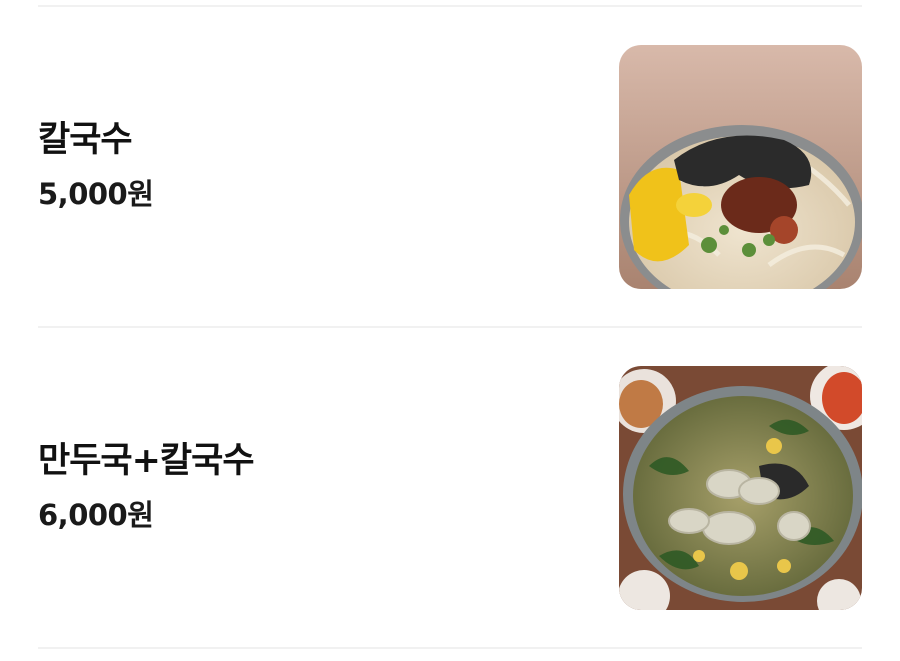 This screenshot has height=661, width=900. Describe the element at coordinates (450, 648) in the screenshot. I see `bottom-divider` at that location.